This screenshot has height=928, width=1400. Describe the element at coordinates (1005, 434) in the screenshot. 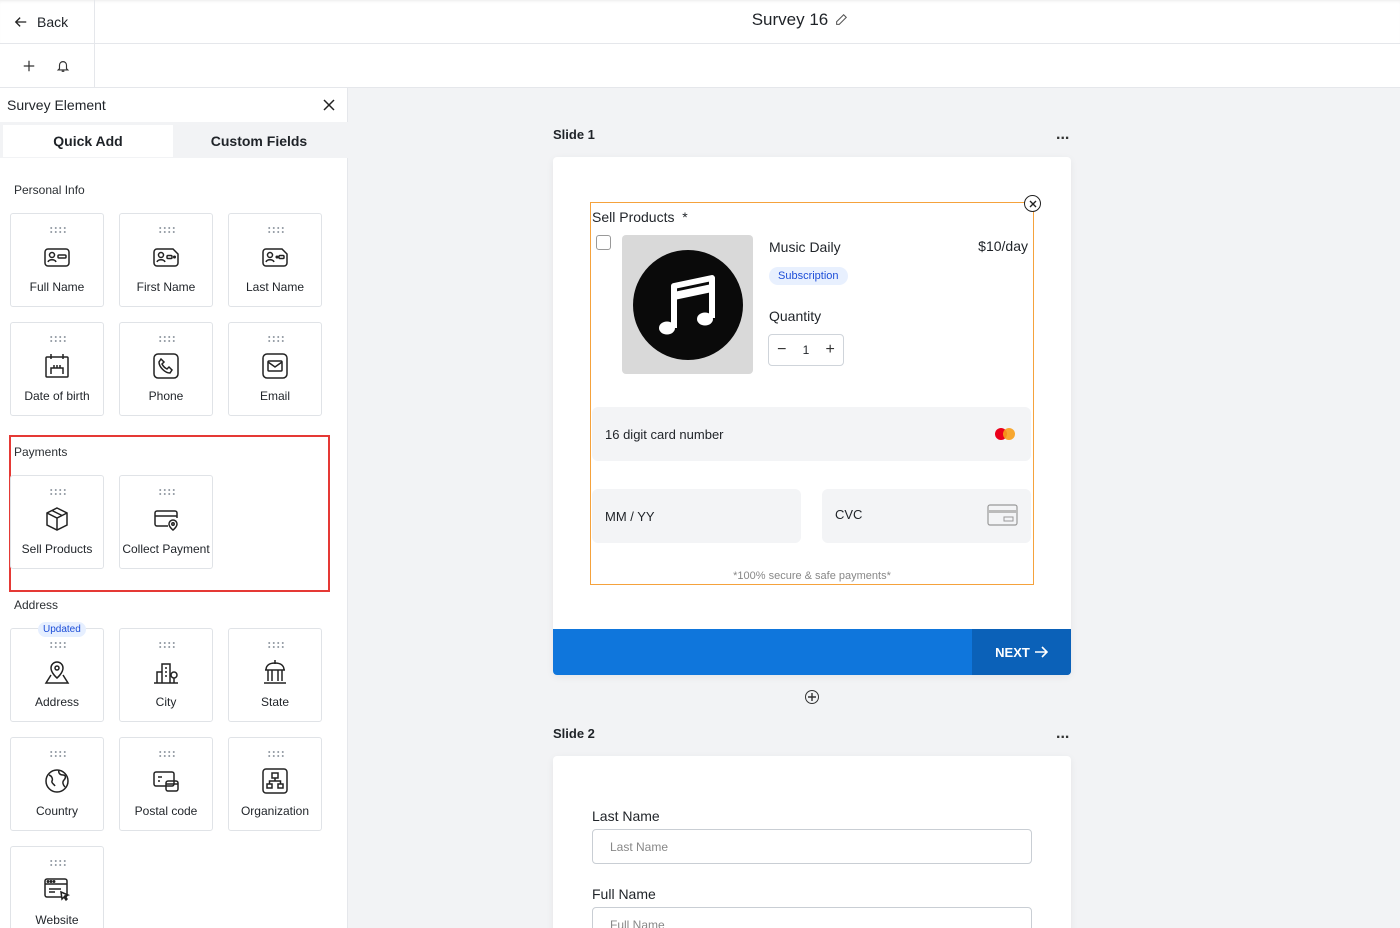

I see `mastercard-icon` at that location.